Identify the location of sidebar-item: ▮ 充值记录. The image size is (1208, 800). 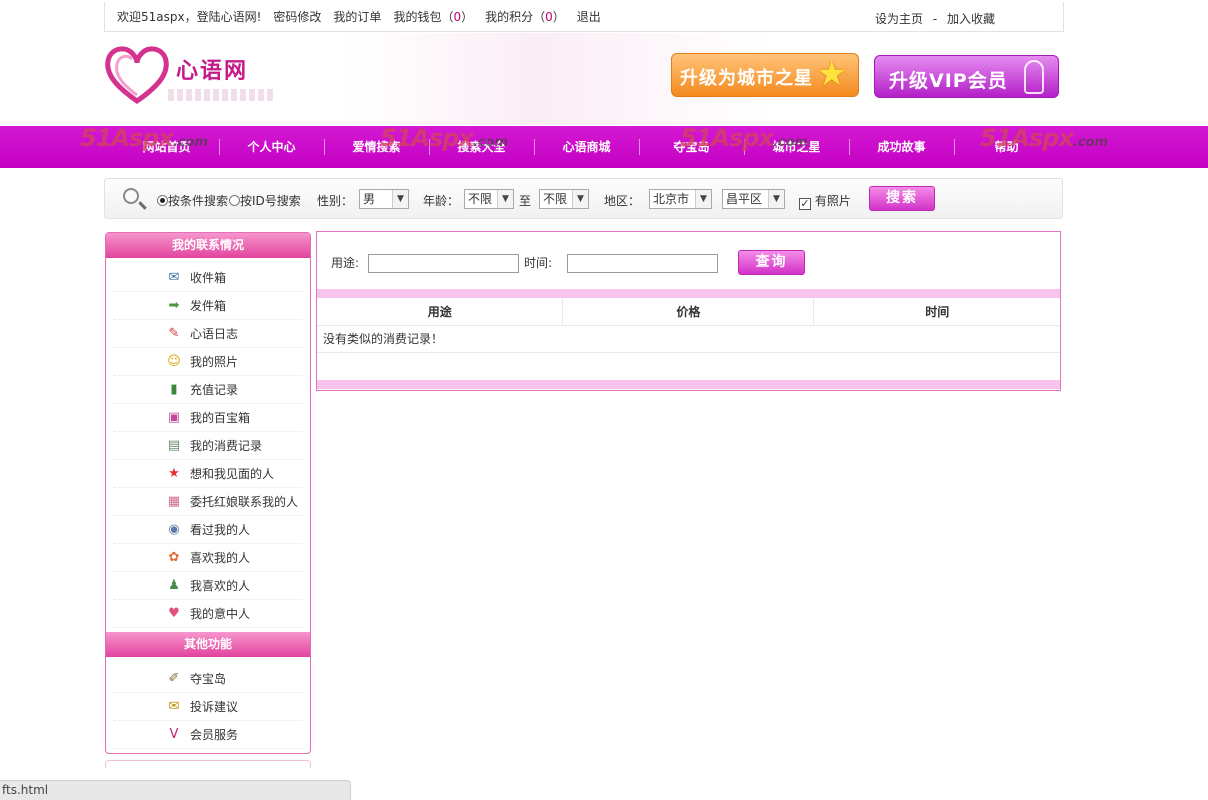
(208, 390).